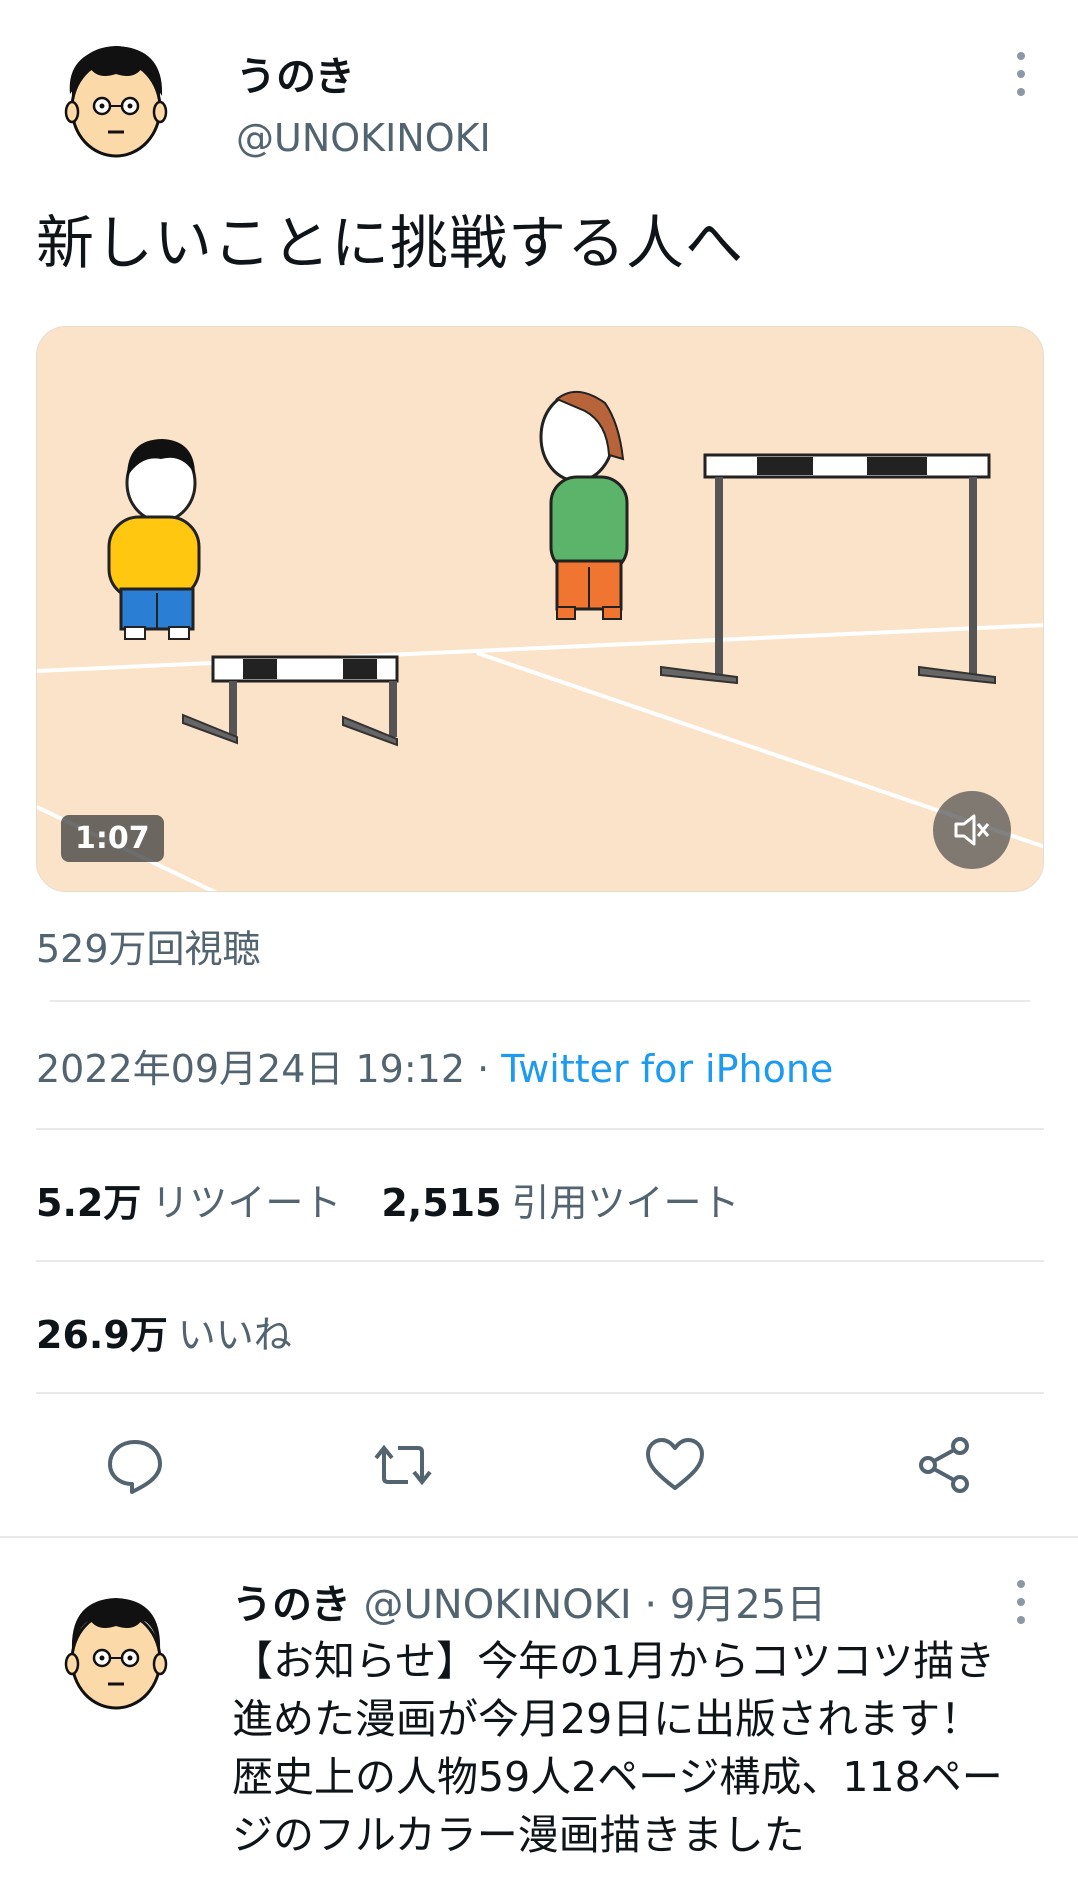 Image resolution: width=1078 pixels, height=1879 pixels. I want to click on share-icon, so click(945, 1465).